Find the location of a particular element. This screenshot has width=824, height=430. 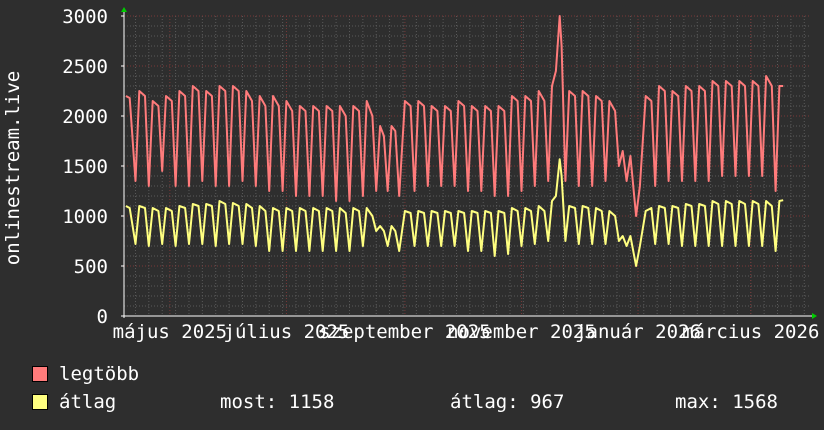

x-tick-label: május 2025 is located at coordinates (170, 332).